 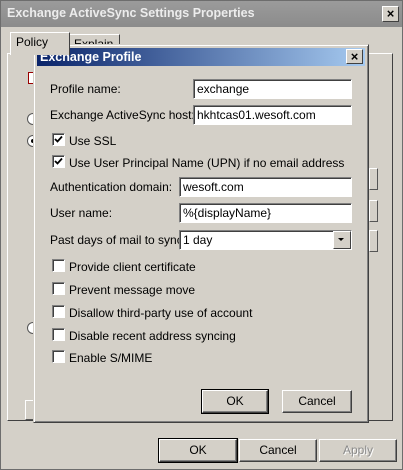 I want to click on profile-name-label: Profile name:, so click(x=85, y=89).